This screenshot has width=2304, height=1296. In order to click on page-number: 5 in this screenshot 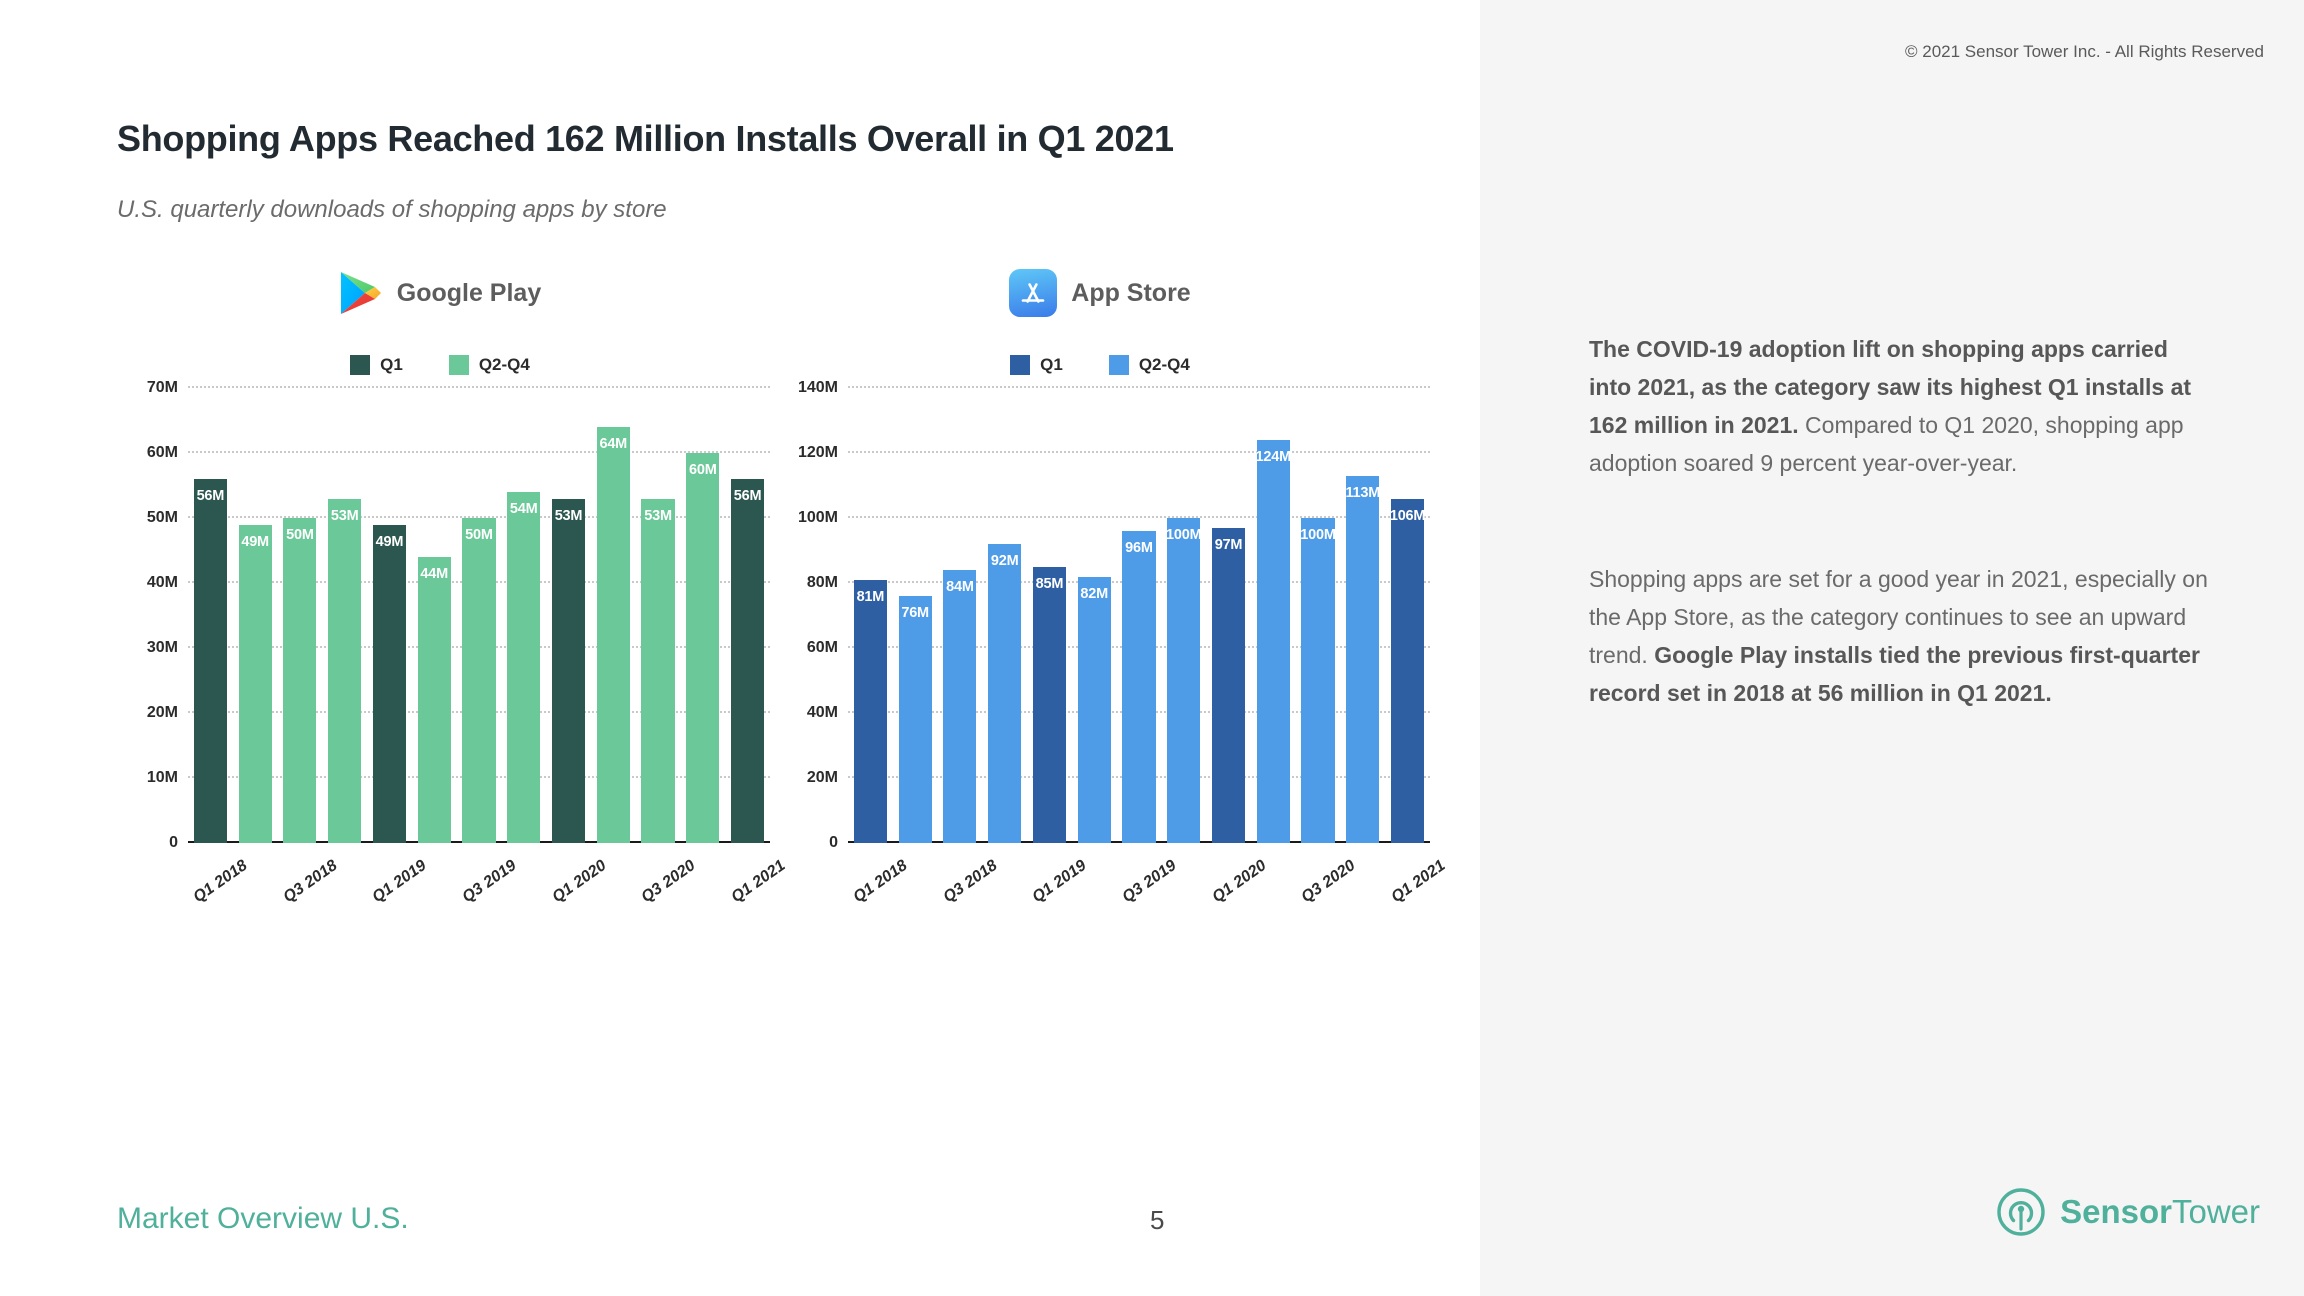, I will do `click(1157, 1220)`.